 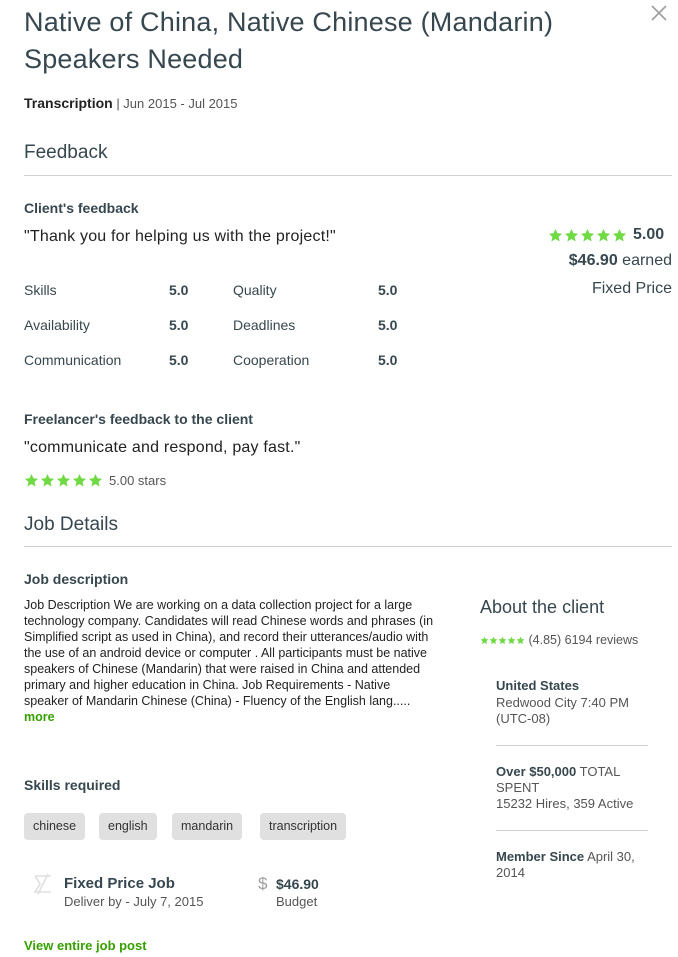 What do you see at coordinates (138, 419) in the screenshot?
I see `freelancer-feedback-heading: Freelancer's feedback to the client` at bounding box center [138, 419].